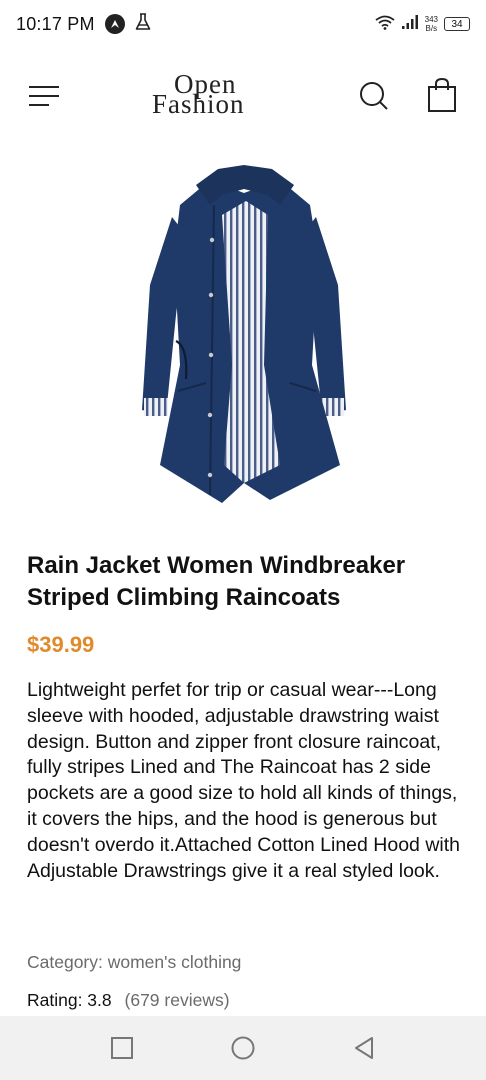 This screenshot has height=1080, width=486. What do you see at coordinates (244, 334) in the screenshot?
I see `jacket-illustration` at bounding box center [244, 334].